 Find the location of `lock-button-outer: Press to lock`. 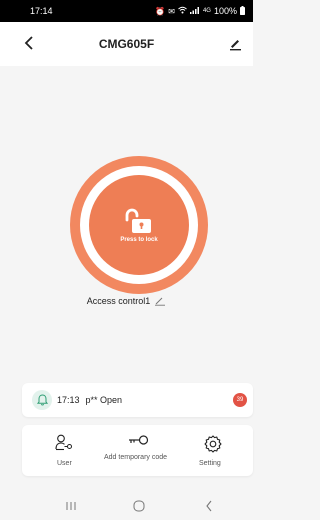

lock-button-outer: Press to lock is located at coordinates (139, 225).